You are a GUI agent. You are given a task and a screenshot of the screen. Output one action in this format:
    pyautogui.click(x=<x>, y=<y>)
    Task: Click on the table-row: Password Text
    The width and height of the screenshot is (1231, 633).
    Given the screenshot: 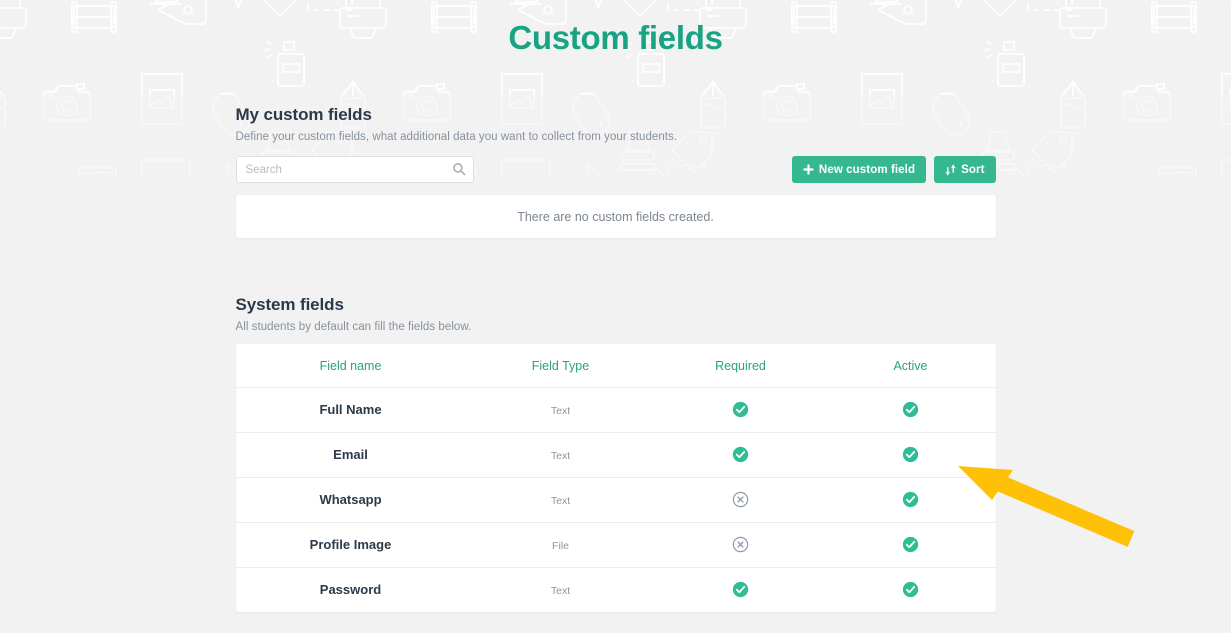 What is the action you would take?
    pyautogui.click(x=616, y=590)
    